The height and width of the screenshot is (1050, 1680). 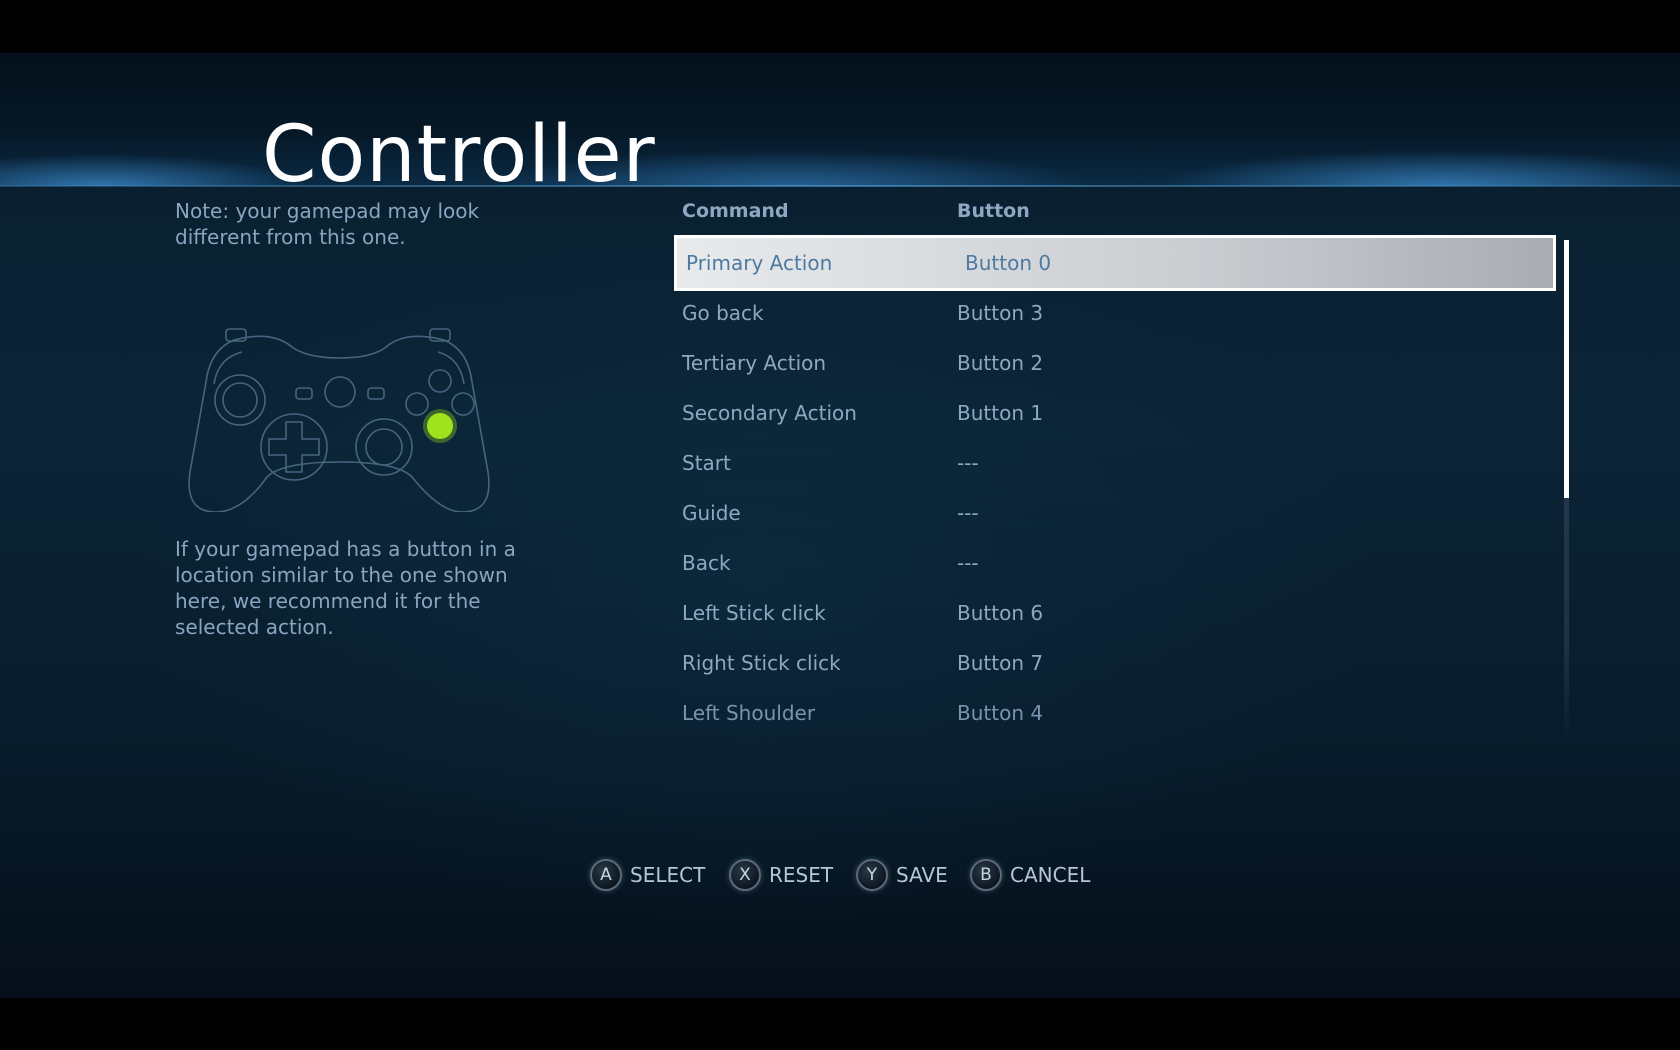 I want to click on binding-row-back: Back ---, so click(x=1115, y=563).